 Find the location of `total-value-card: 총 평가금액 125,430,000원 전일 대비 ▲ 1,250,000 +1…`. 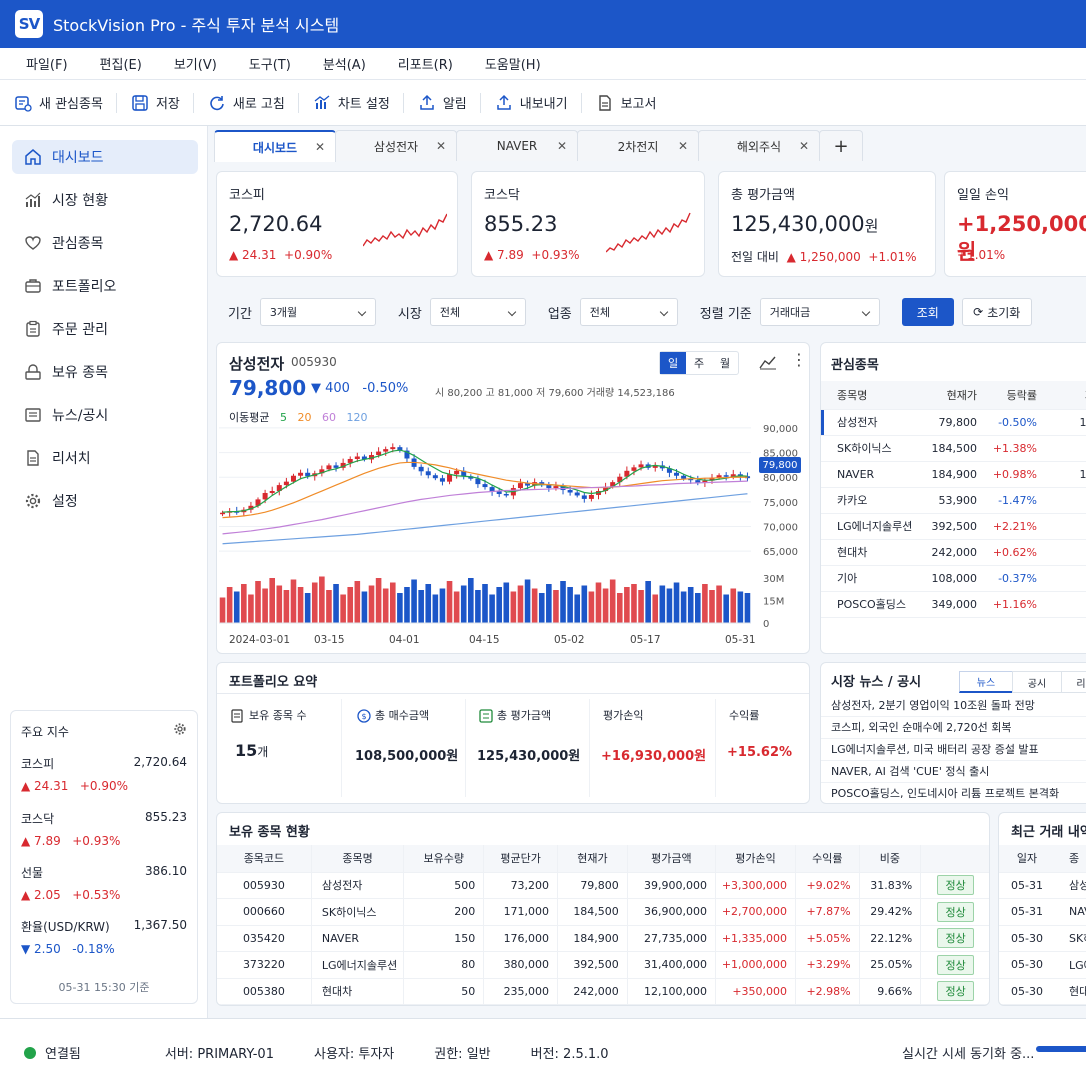

total-value-card: 총 평가금액 125,430,000원 전일 대비 ▲ 1,250,000 +1… is located at coordinates (827, 224).